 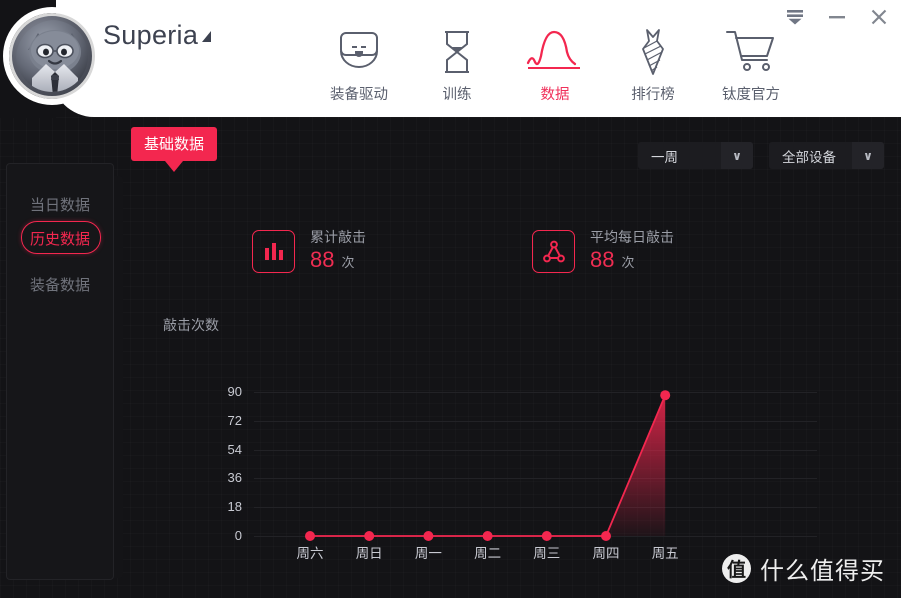 I want to click on summary-stats: 累计敲击 88 次 平均每日敲击 88 次, so click(x=532, y=250).